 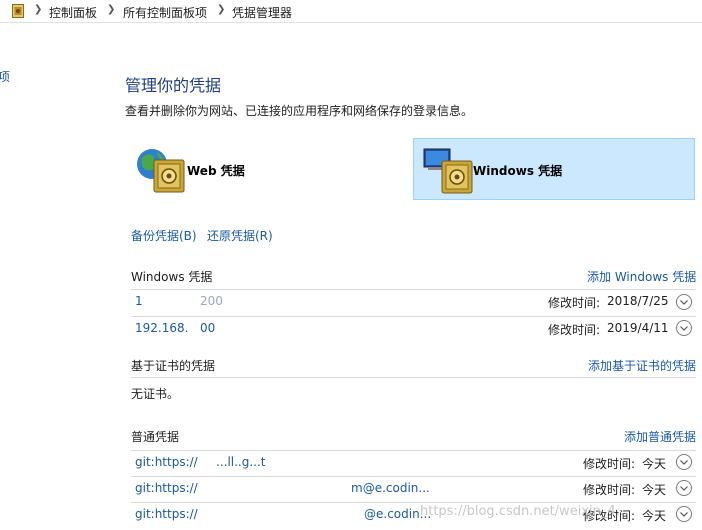 I want to click on add-windows-credential-link: 添加 Windows 凭据, so click(x=641, y=276).